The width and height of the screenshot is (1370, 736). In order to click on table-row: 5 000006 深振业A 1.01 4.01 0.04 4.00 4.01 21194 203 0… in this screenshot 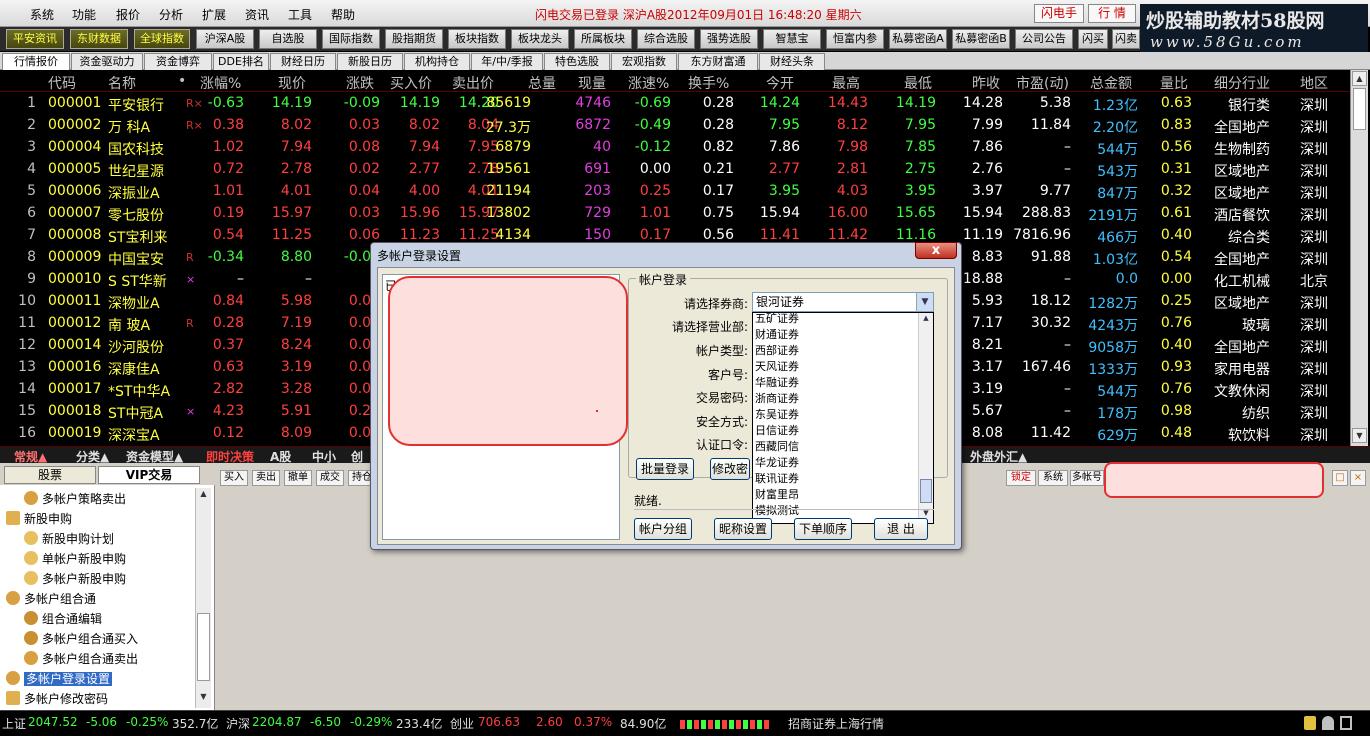, I will do `click(675, 191)`.